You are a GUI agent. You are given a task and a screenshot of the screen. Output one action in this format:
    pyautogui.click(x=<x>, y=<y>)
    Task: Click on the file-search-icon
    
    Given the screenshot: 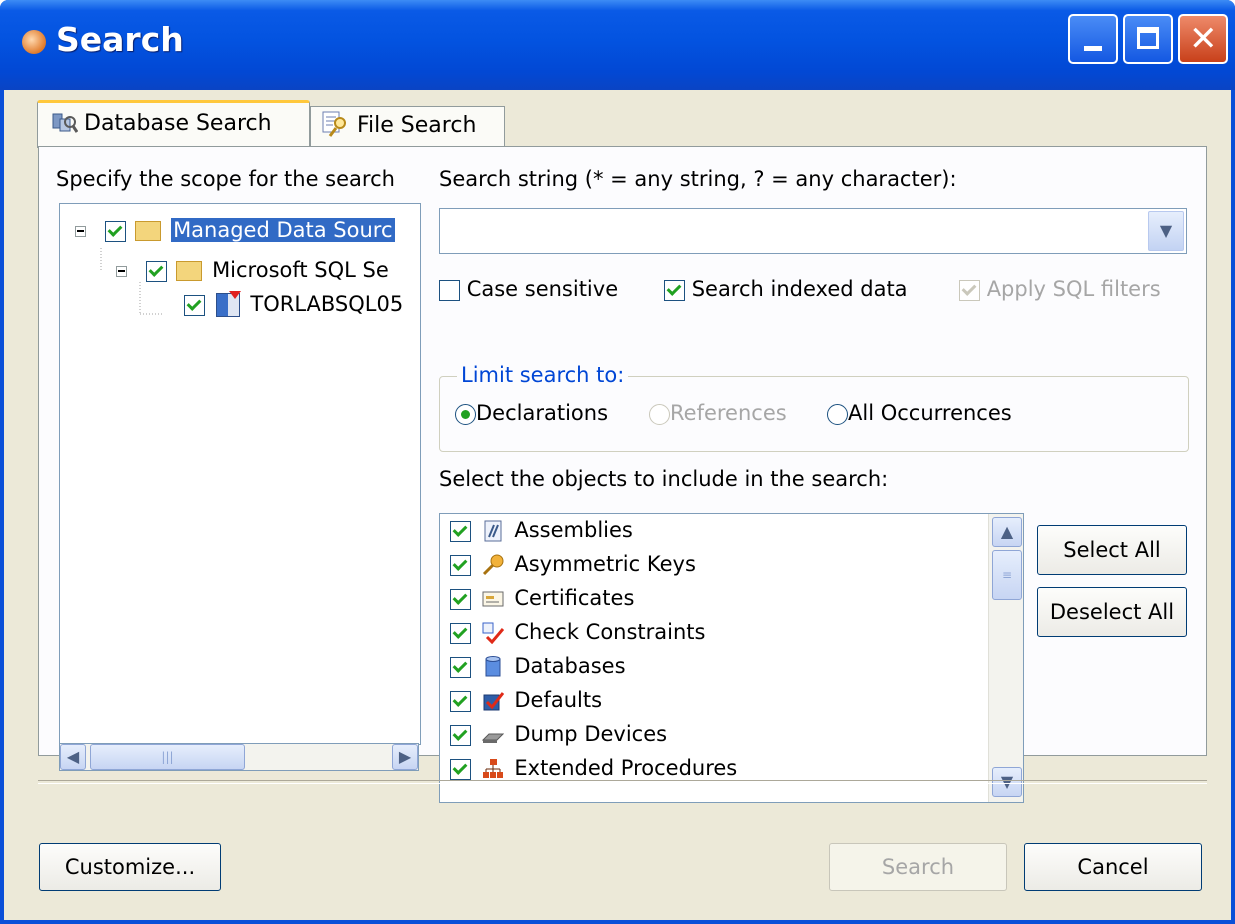 What is the action you would take?
    pyautogui.click(x=334, y=124)
    